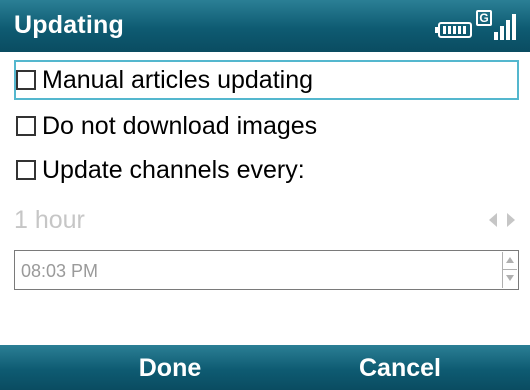  I want to click on arrow-left-icon, so click(493, 220).